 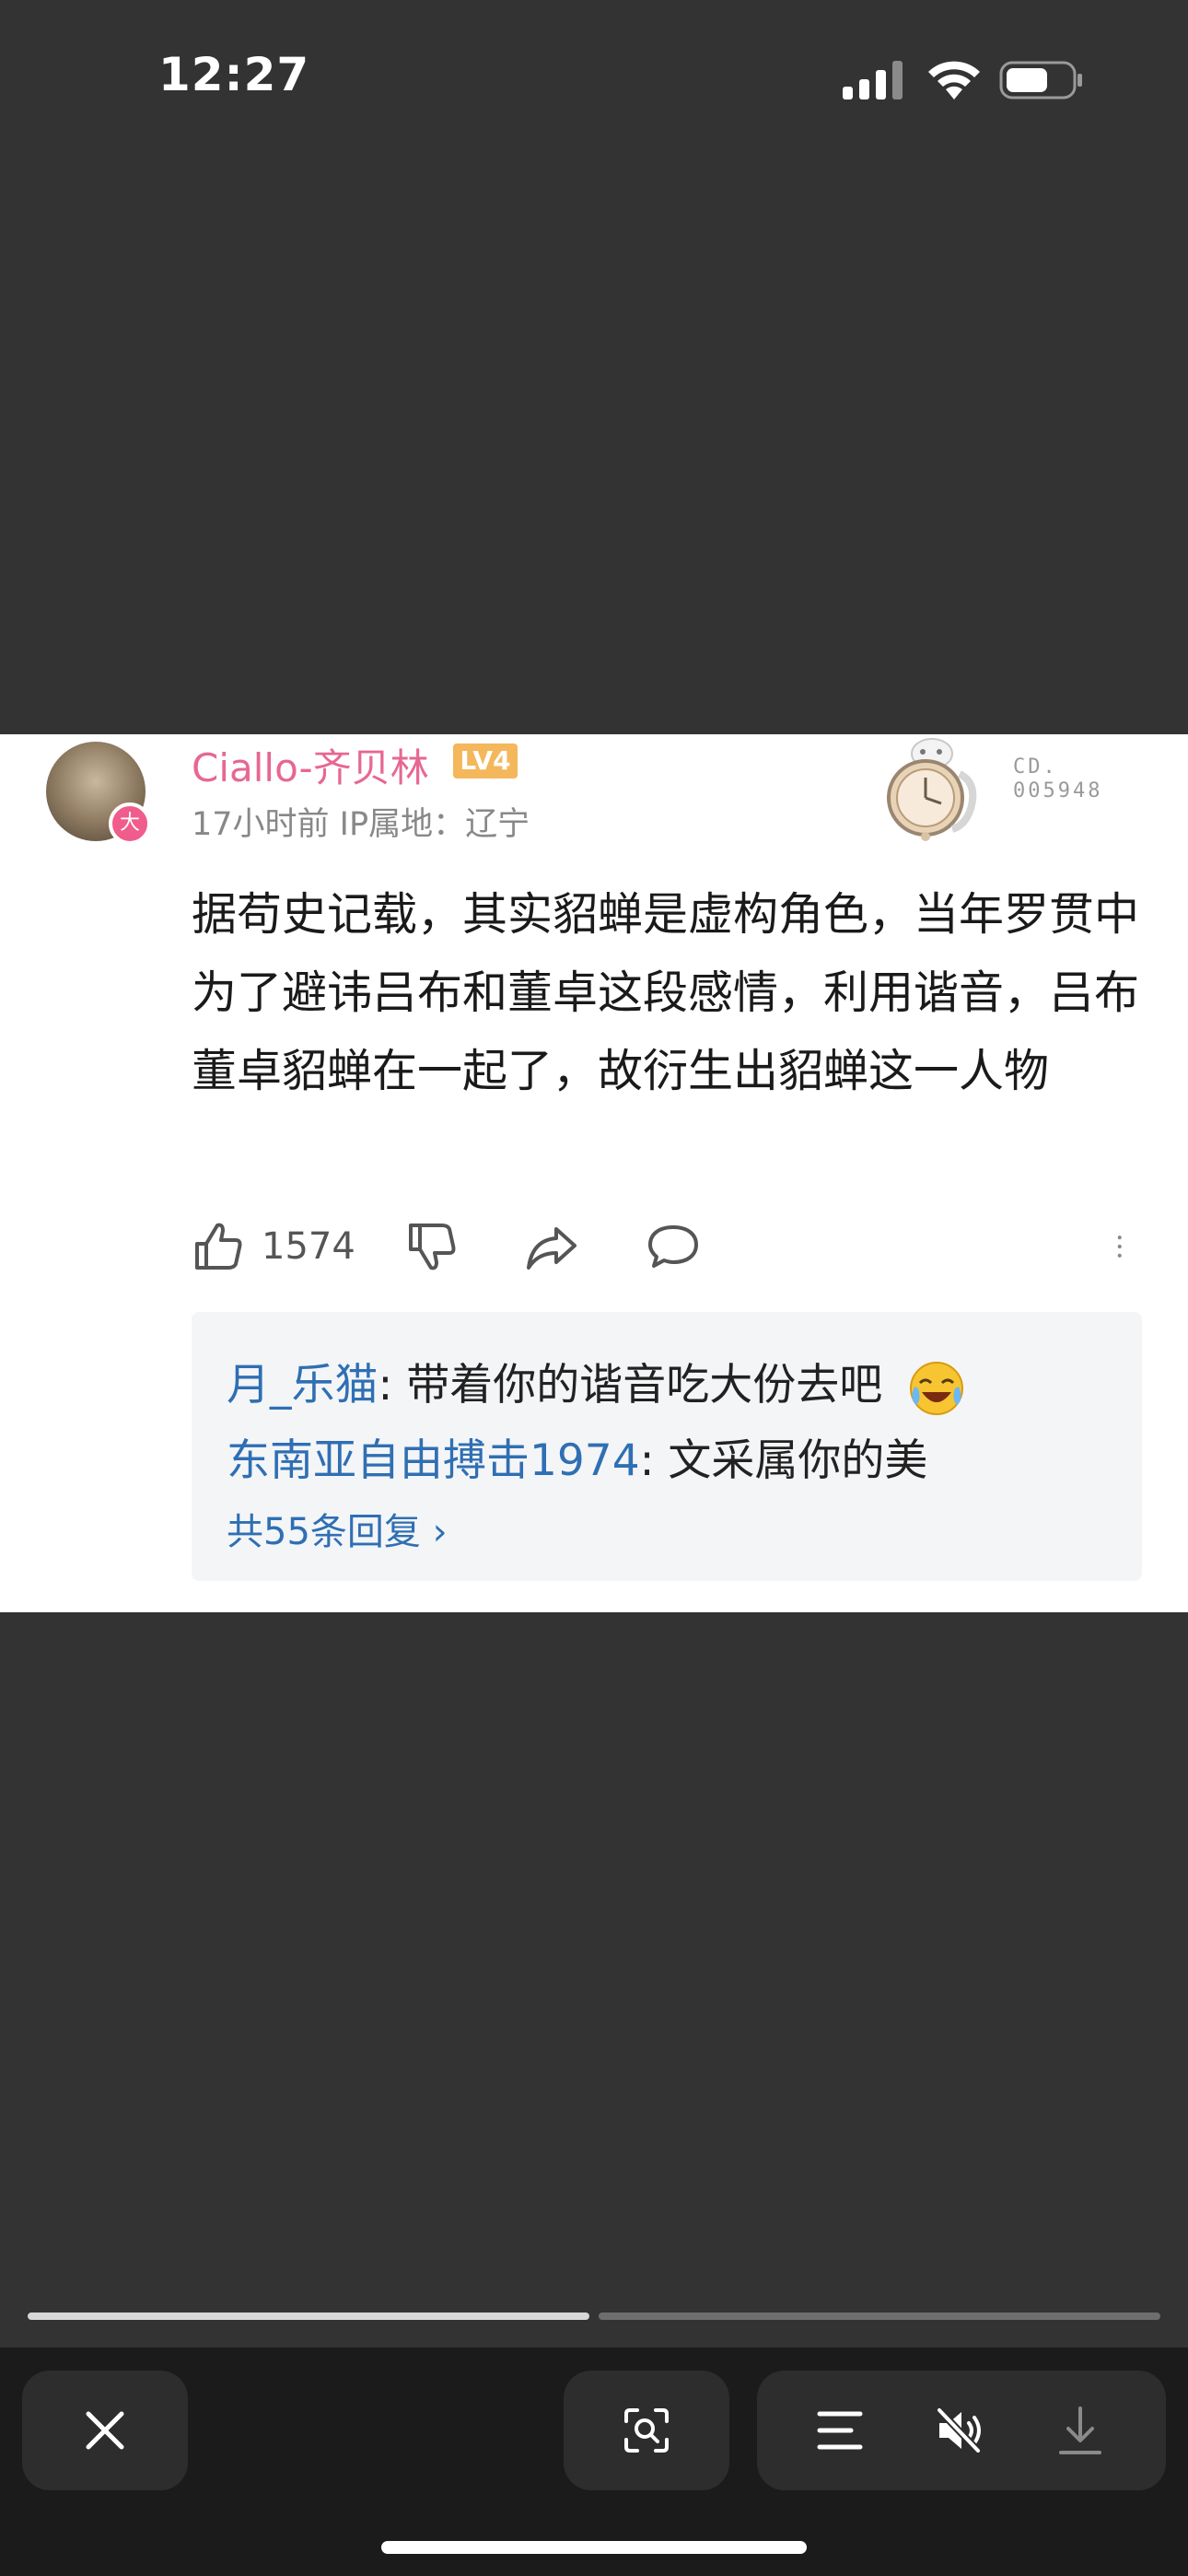 What do you see at coordinates (873, 80) in the screenshot?
I see `signal-icon` at bounding box center [873, 80].